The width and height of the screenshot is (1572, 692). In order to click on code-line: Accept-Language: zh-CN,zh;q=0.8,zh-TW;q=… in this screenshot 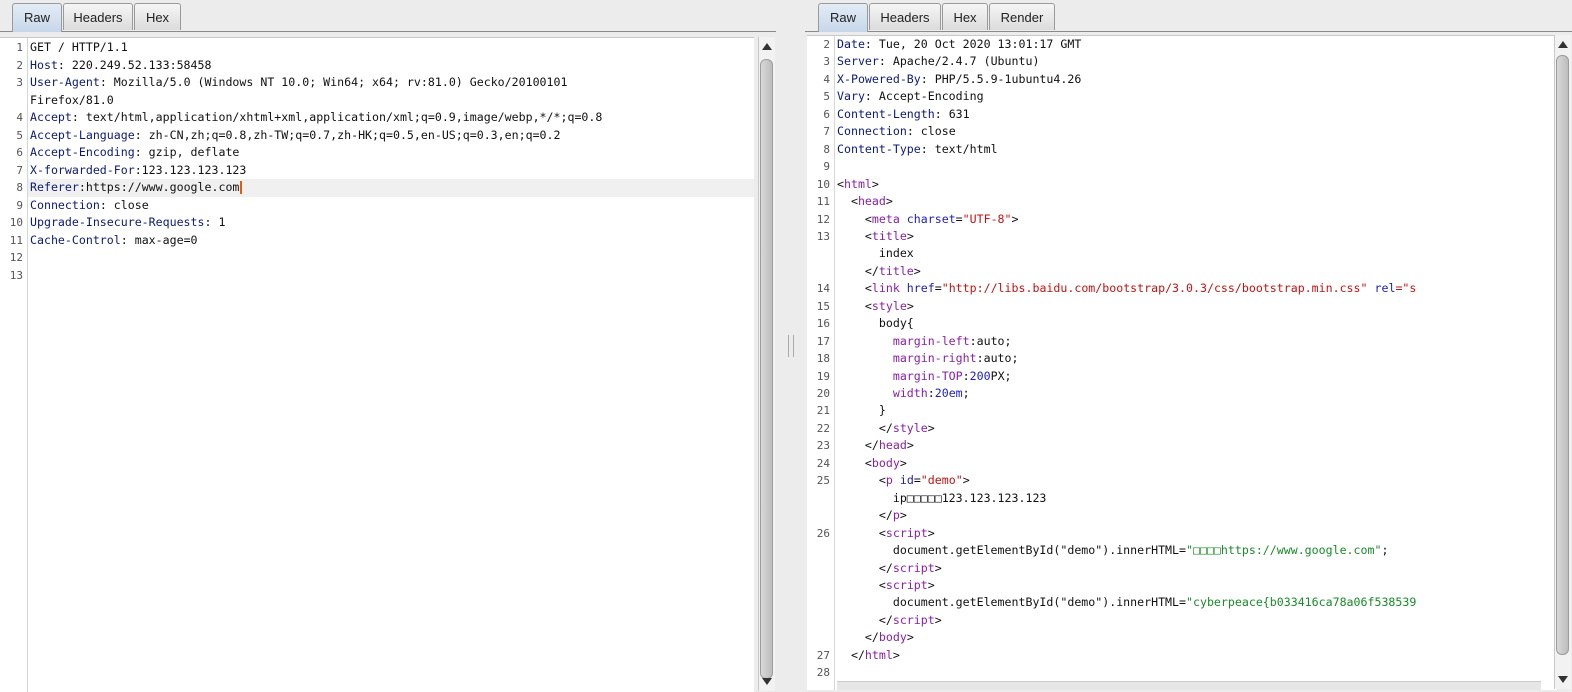, I will do `click(295, 136)`.